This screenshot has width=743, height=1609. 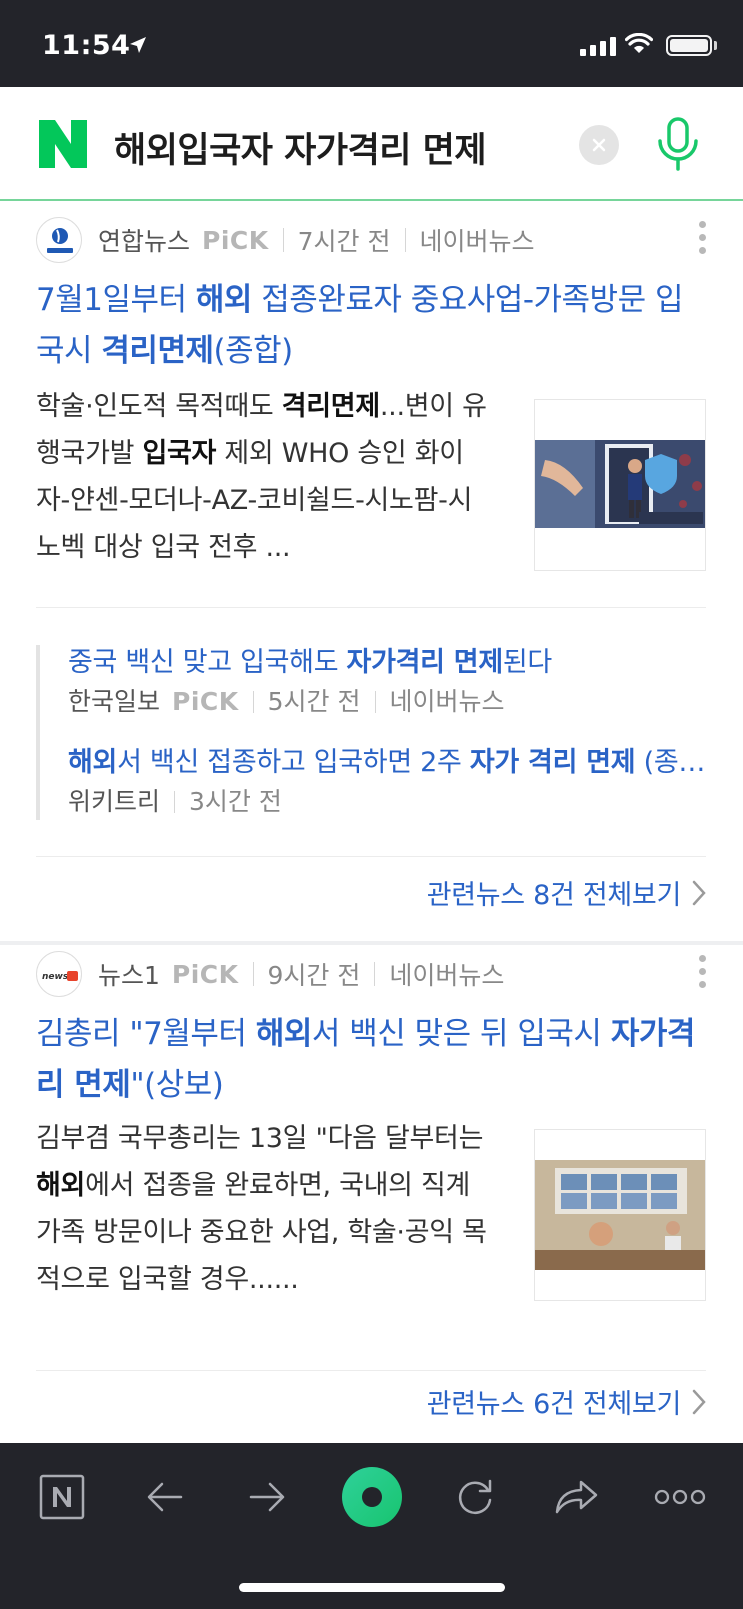 I want to click on search-bar: 해외입국자 자가격리 면제, so click(x=371, y=144).